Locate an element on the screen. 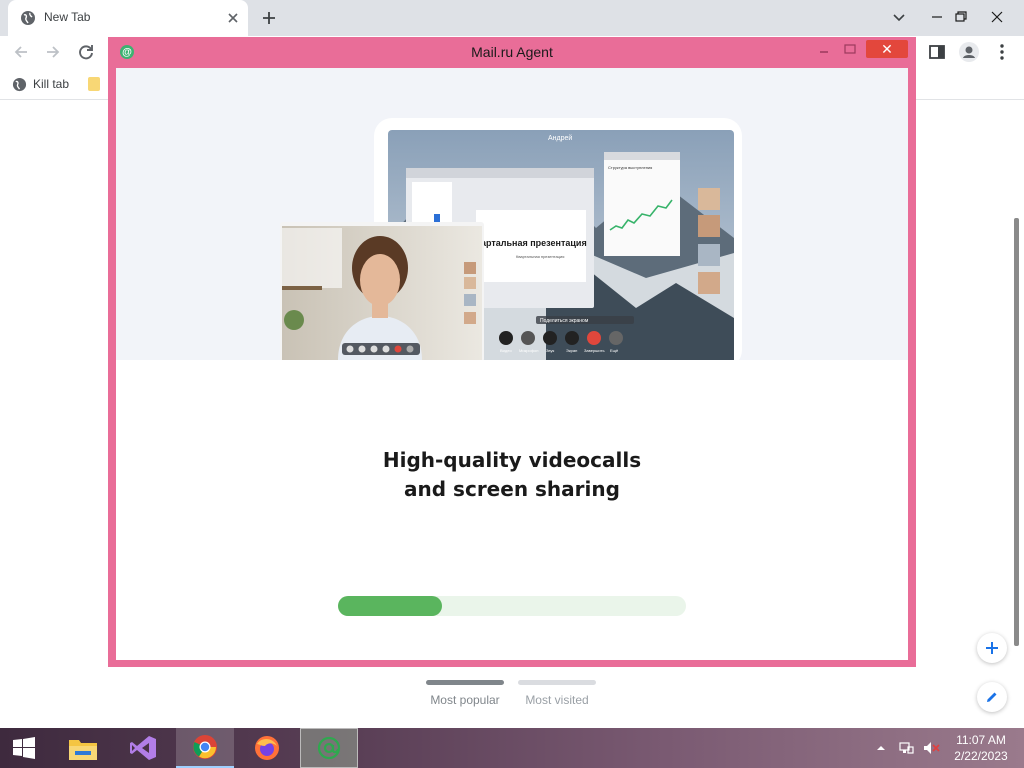  illustration-control-sound: Звук is located at coordinates (550, 350).